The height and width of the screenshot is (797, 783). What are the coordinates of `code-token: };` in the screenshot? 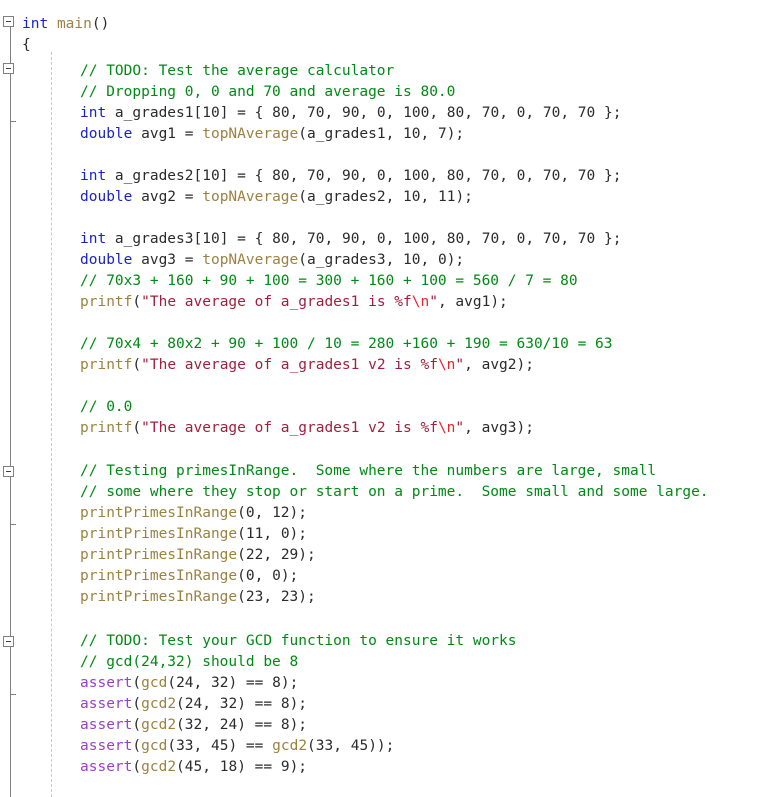 It's located at (608, 239).